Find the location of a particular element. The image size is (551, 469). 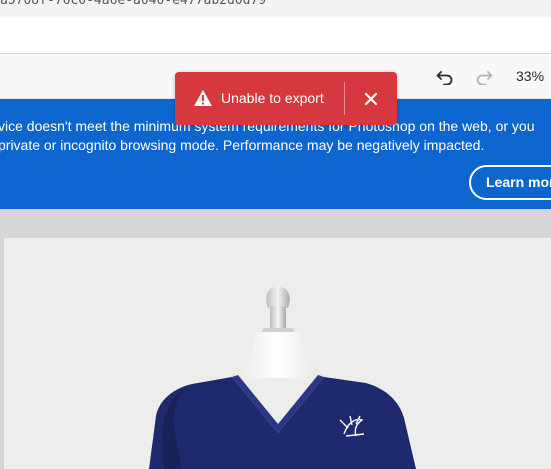

export-error-toast: Unable to export is located at coordinates (286, 98).